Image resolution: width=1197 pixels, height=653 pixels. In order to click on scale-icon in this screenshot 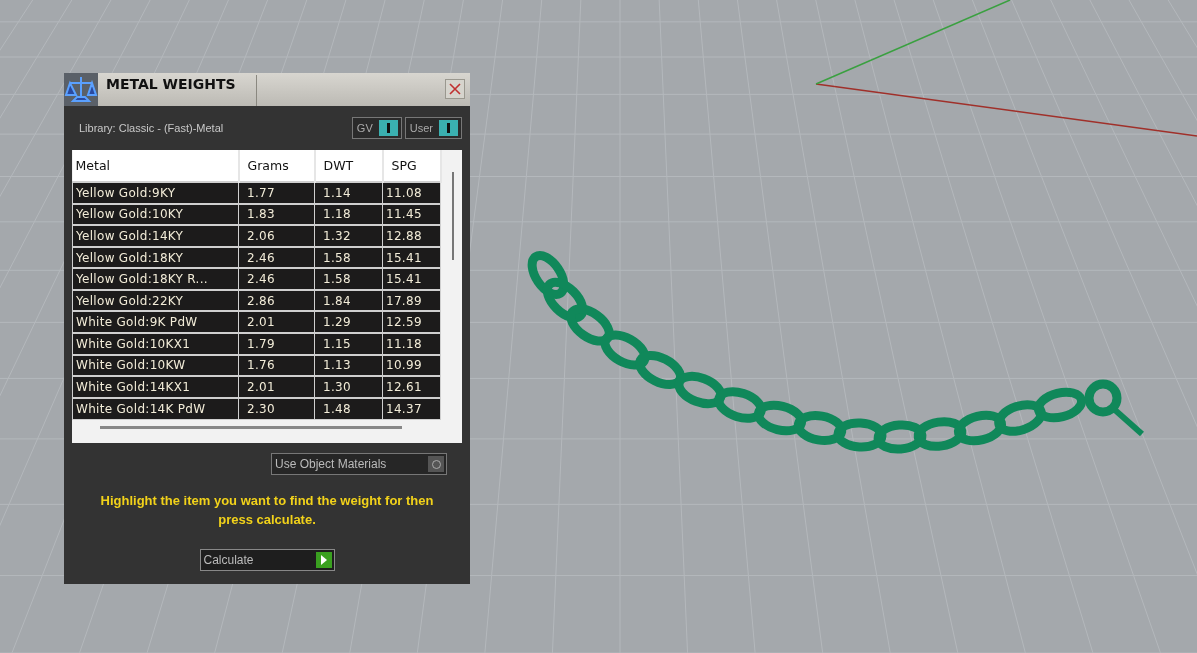, I will do `click(81, 89)`.